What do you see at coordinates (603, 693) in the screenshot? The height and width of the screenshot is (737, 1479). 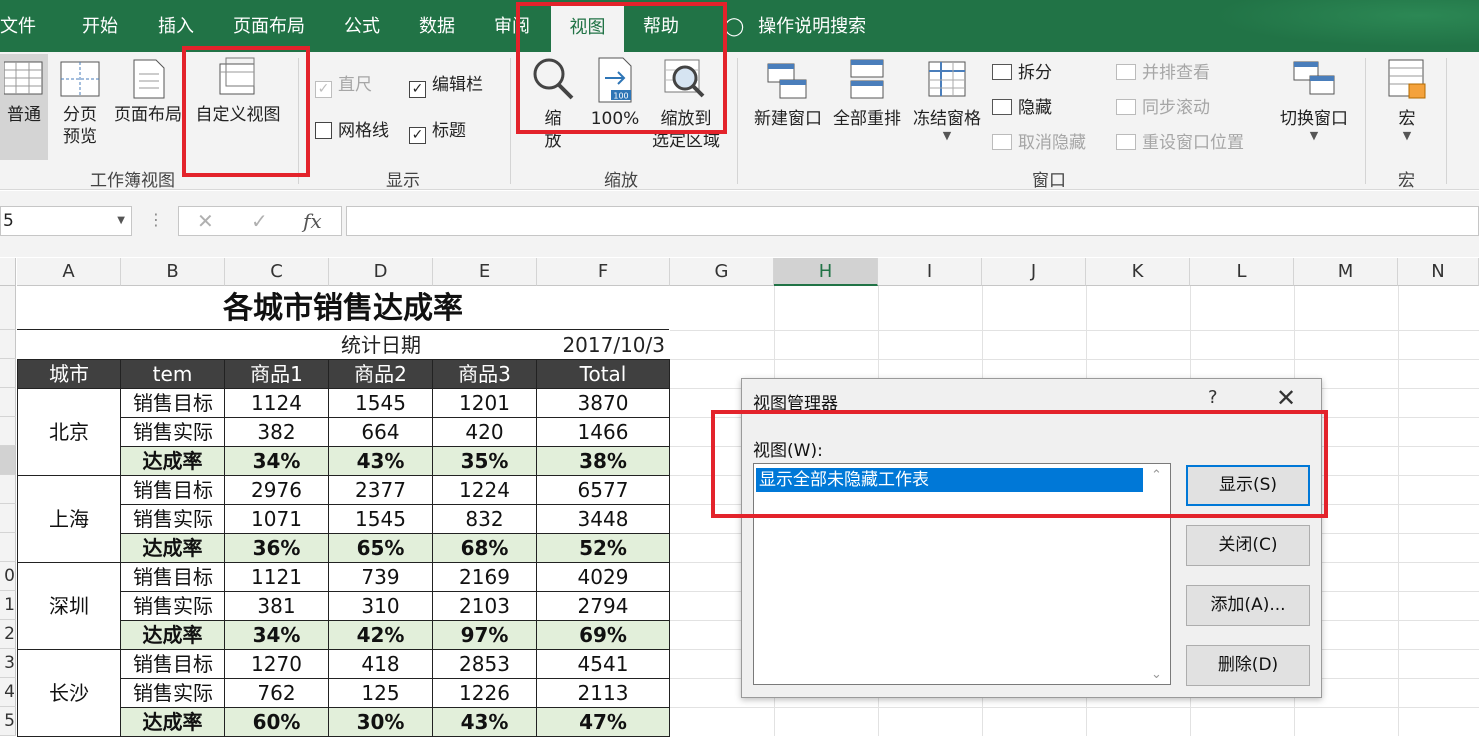 I see `data-cell: 2113` at bounding box center [603, 693].